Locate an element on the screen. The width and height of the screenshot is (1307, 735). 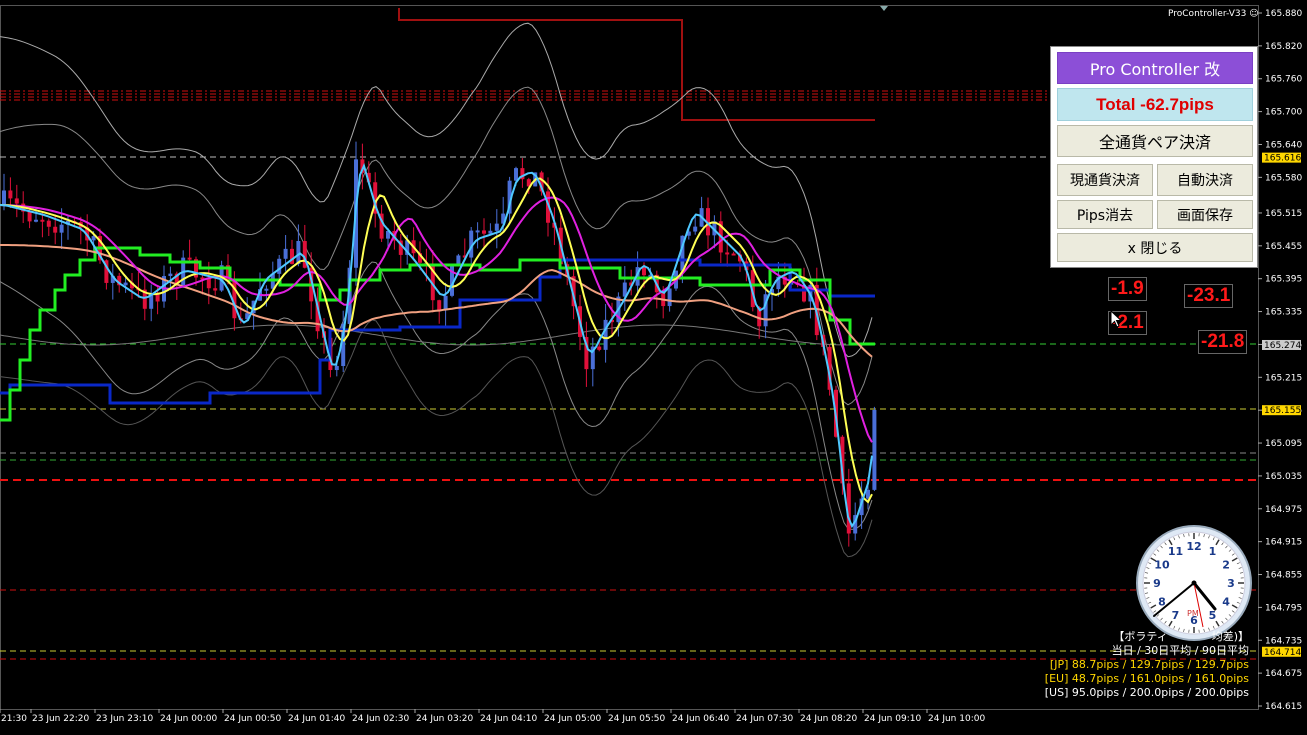
price-marker-label: 165.274 is located at coordinates (1282, 346).